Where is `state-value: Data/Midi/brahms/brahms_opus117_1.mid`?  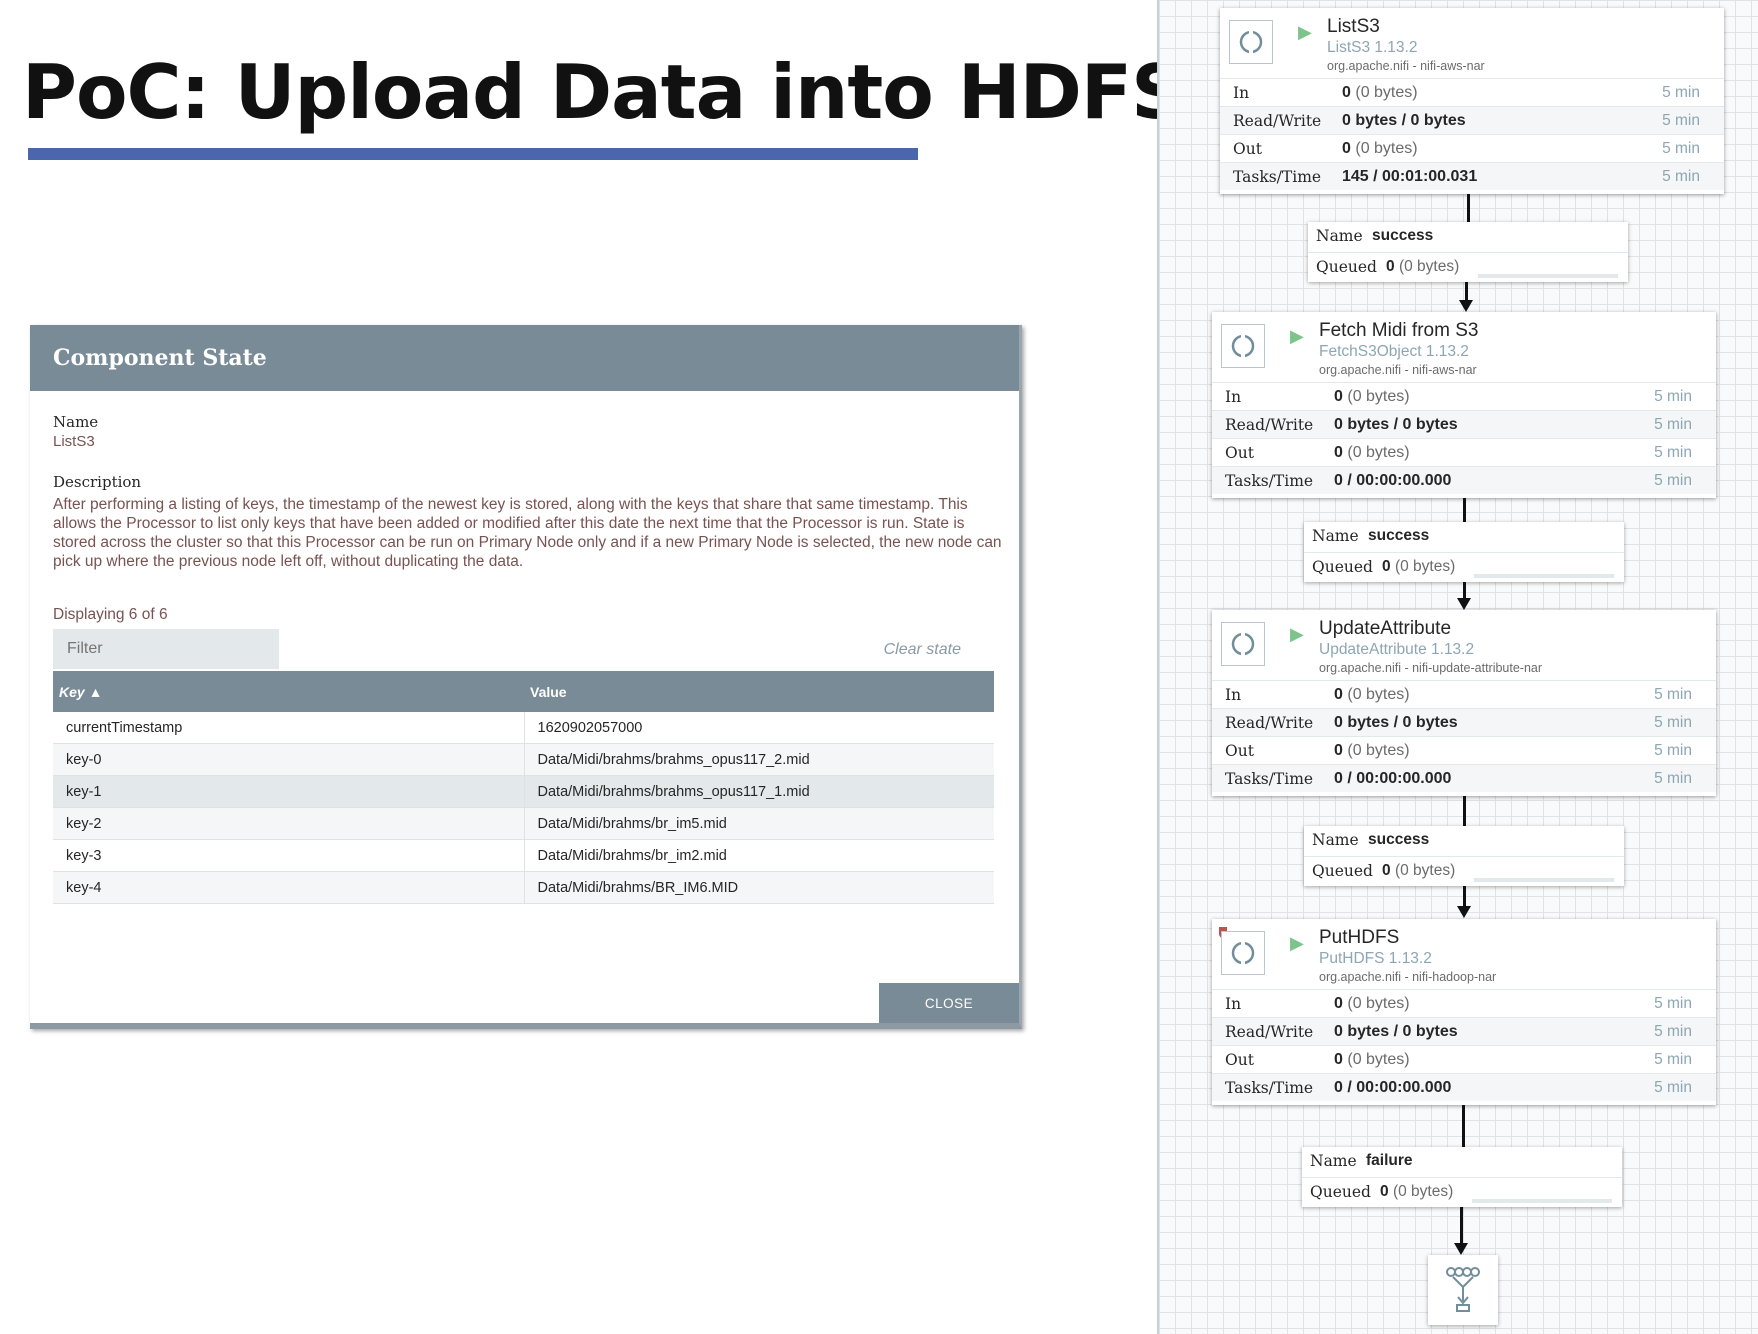
state-value: Data/Midi/brahms/brahms_opus117_1.mid is located at coordinates (759, 791).